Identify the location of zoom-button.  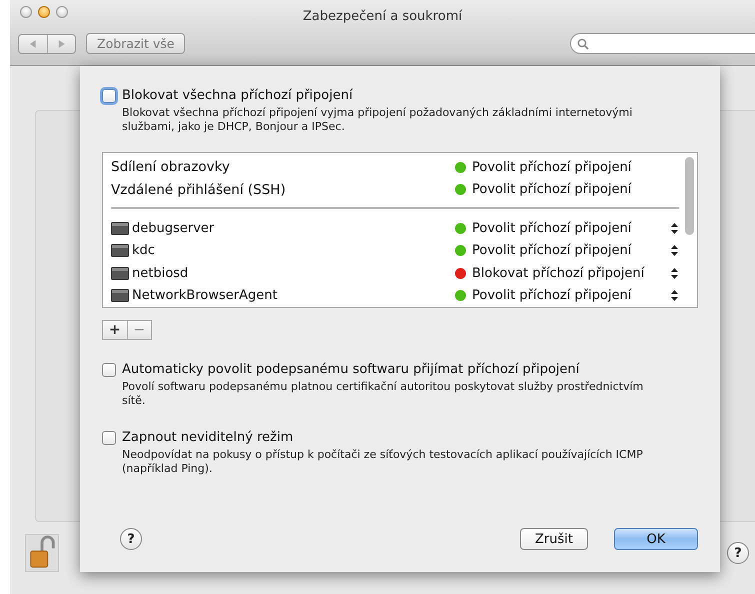
(62, 12).